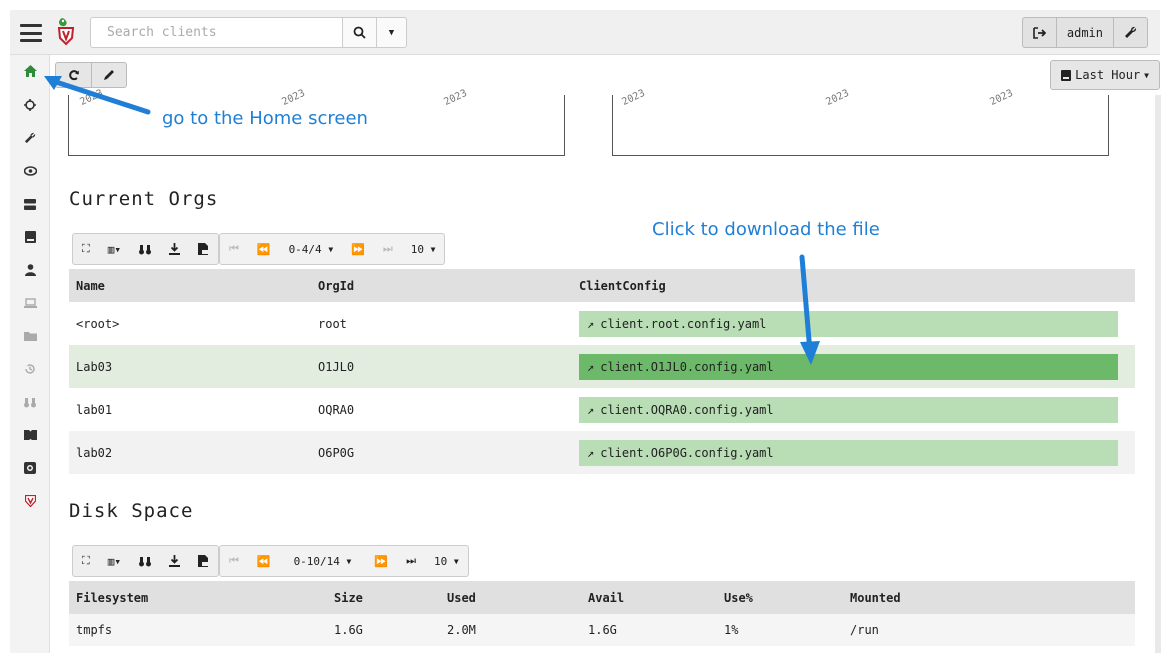 The height and width of the screenshot is (653, 1174). Describe the element at coordinates (316, 561) in the screenshot. I see `page-range-label: 0-10/14` at that location.